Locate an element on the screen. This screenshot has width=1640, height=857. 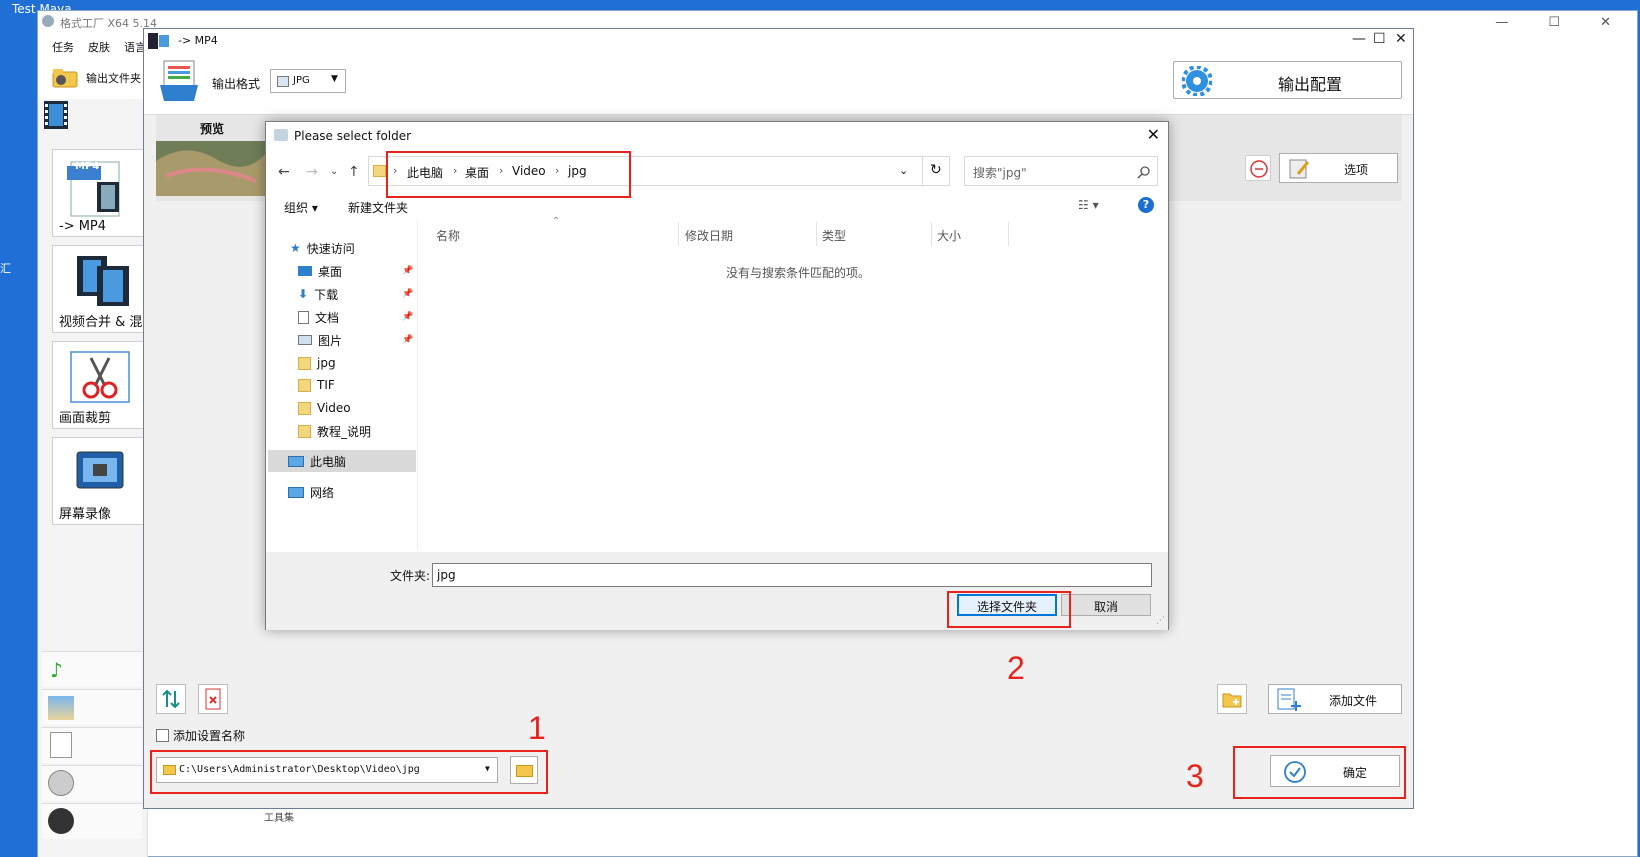
nav-label: 网络 is located at coordinates (322, 492).